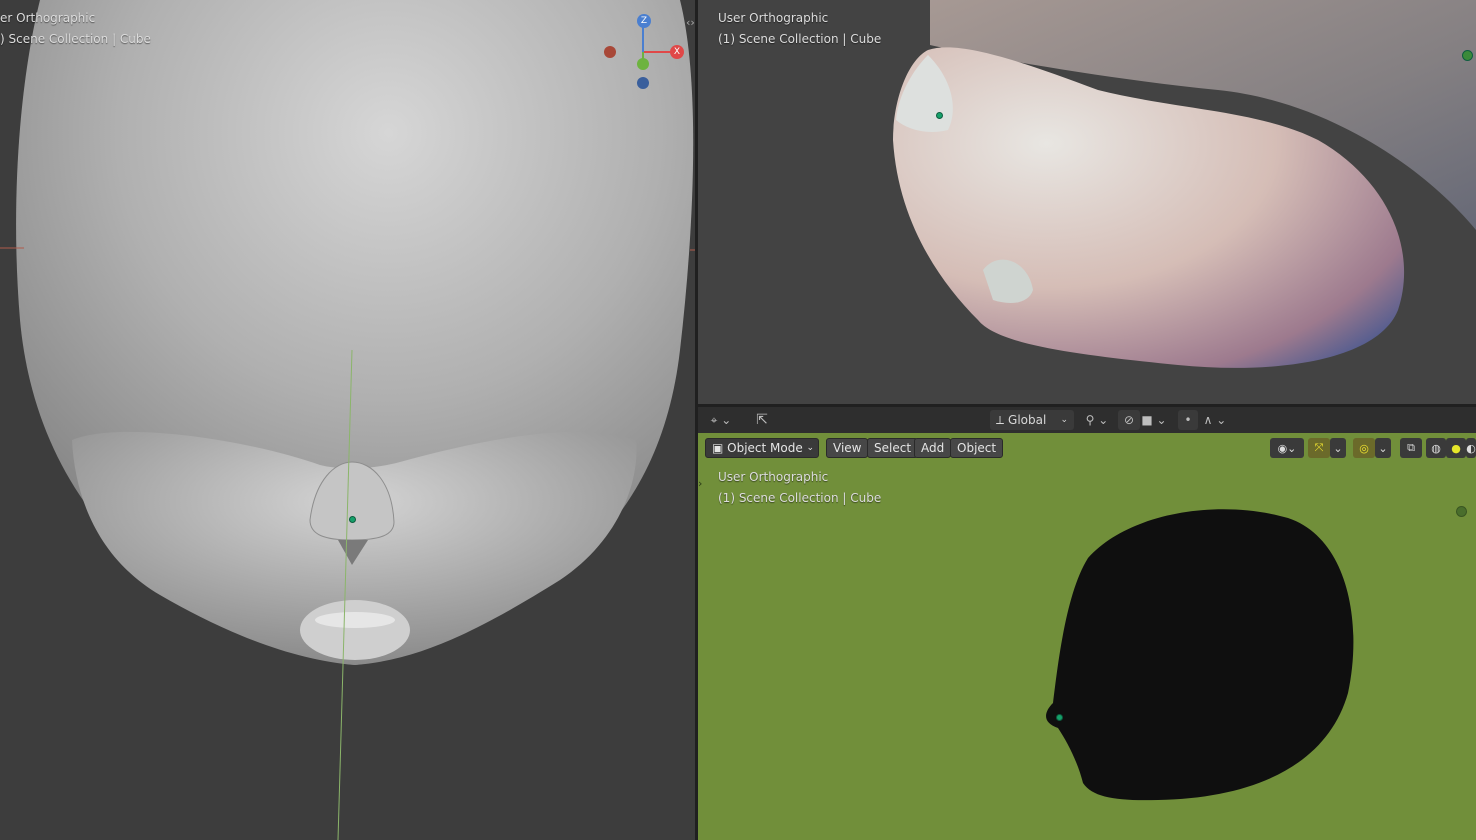 The width and height of the screenshot is (1476, 840). What do you see at coordinates (765, 448) in the screenshot?
I see `mode-label: Object Mode` at bounding box center [765, 448].